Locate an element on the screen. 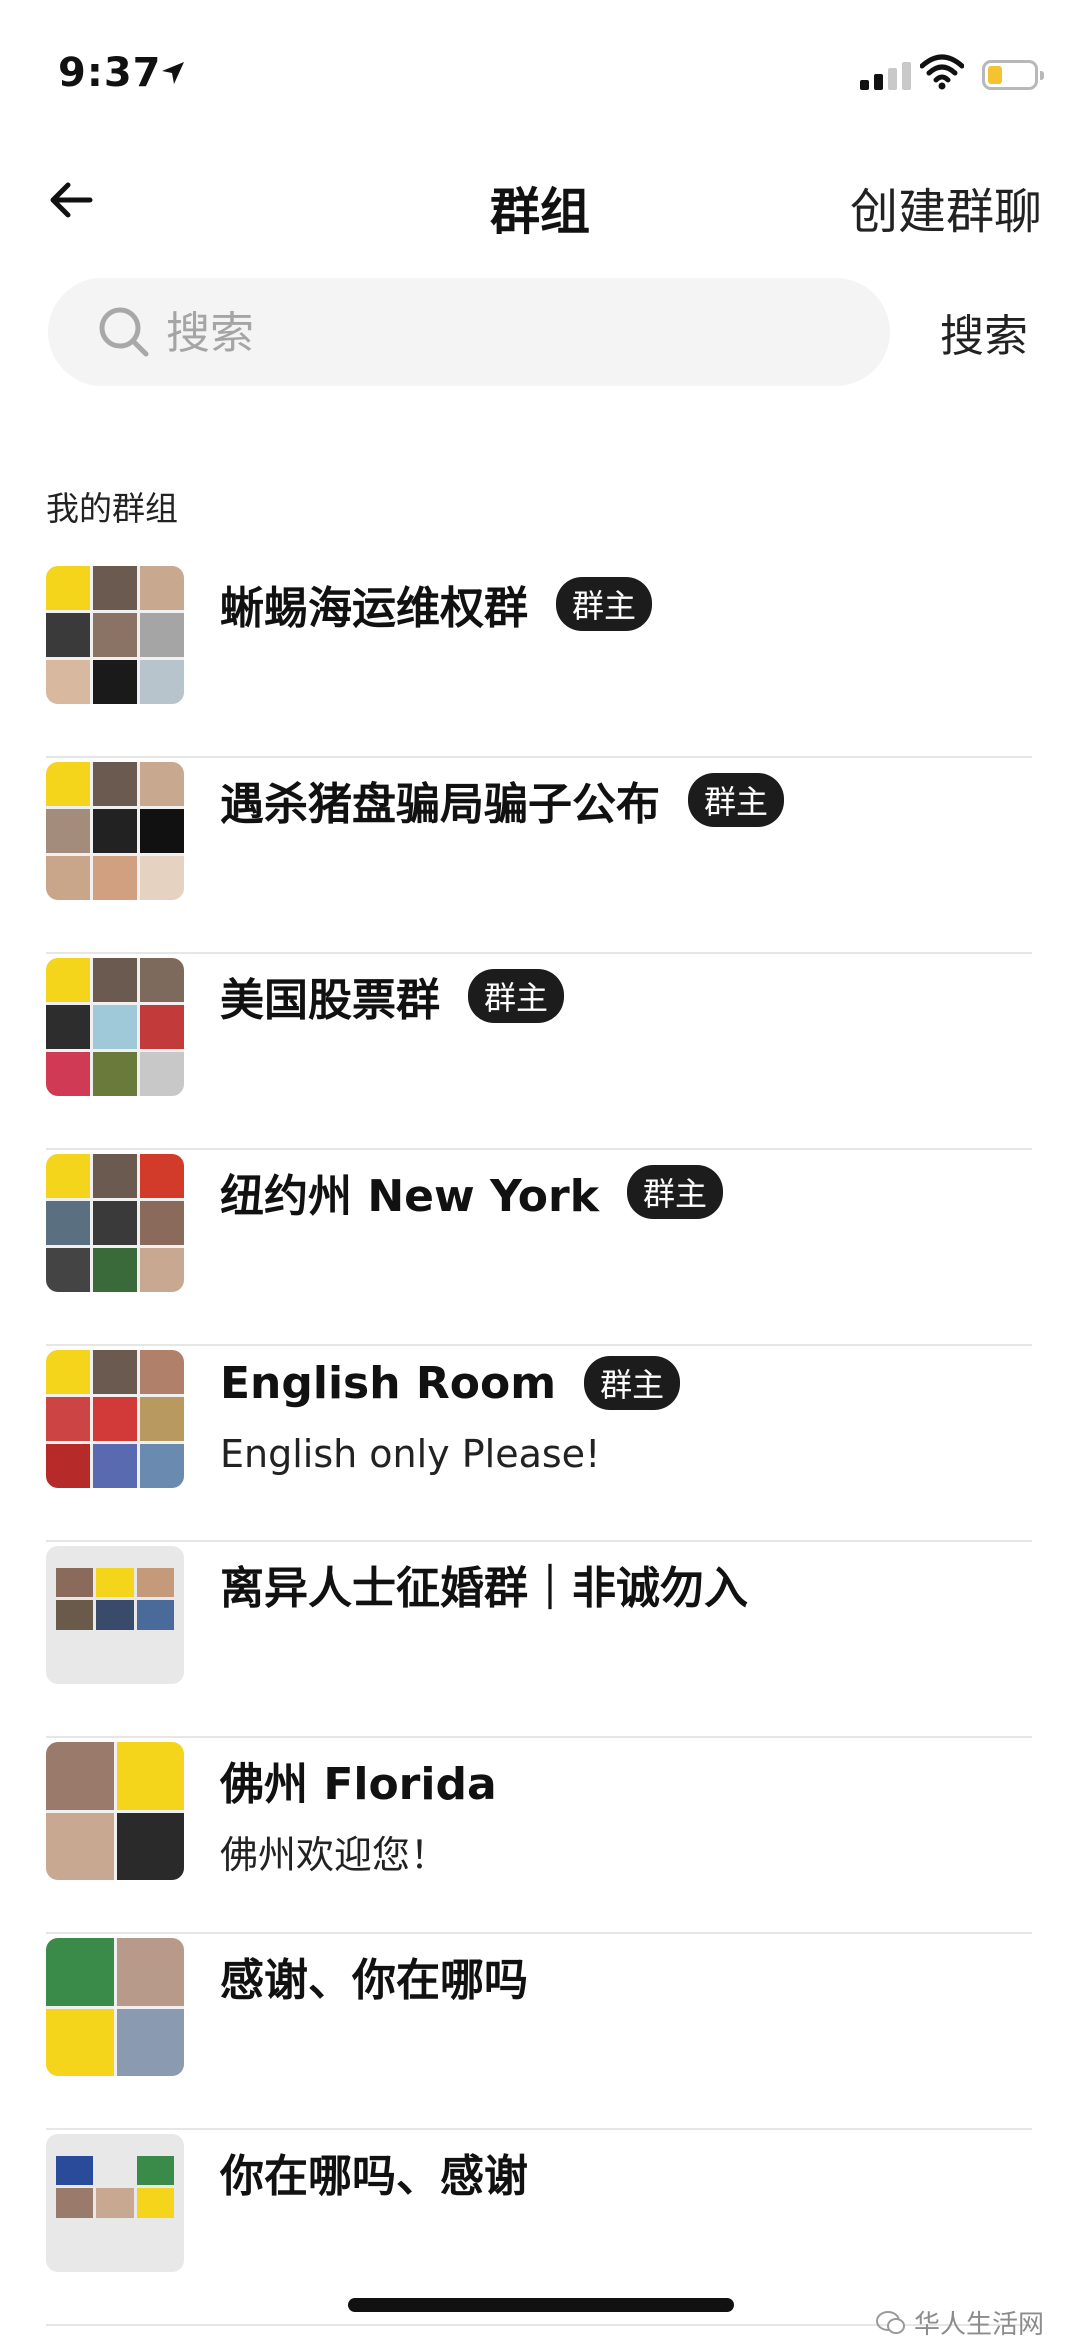 The height and width of the screenshot is (2341, 1080). section-title: 我的群组 is located at coordinates (112, 508).